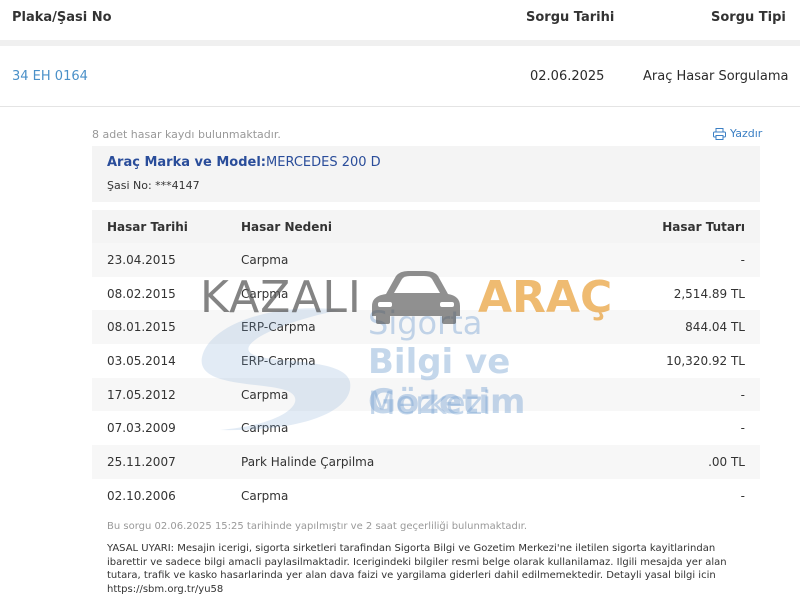 This screenshot has height=600, width=800. I want to click on header-damage-reason: Hasar Nedeni, so click(287, 226).